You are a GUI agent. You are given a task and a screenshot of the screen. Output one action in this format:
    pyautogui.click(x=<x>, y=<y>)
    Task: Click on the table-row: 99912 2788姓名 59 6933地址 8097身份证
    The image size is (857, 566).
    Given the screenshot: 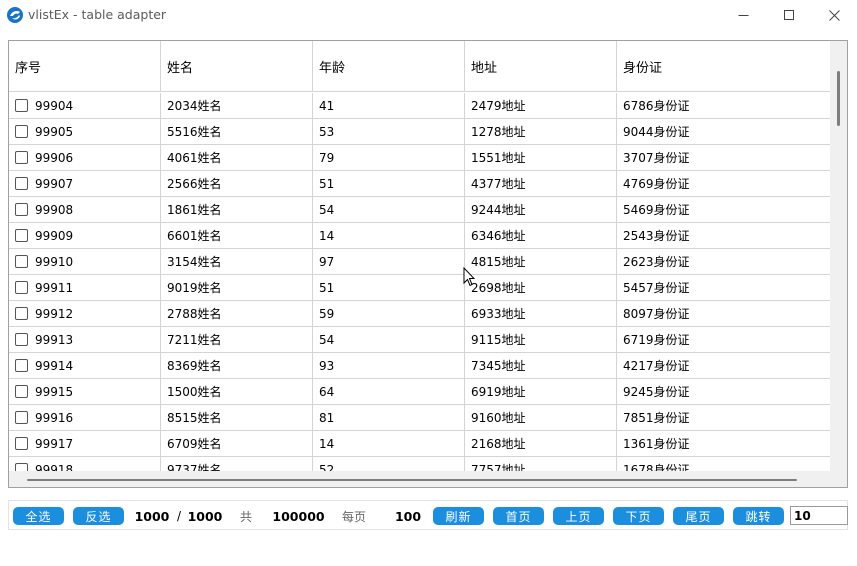 What is the action you would take?
    pyautogui.click(x=419, y=314)
    